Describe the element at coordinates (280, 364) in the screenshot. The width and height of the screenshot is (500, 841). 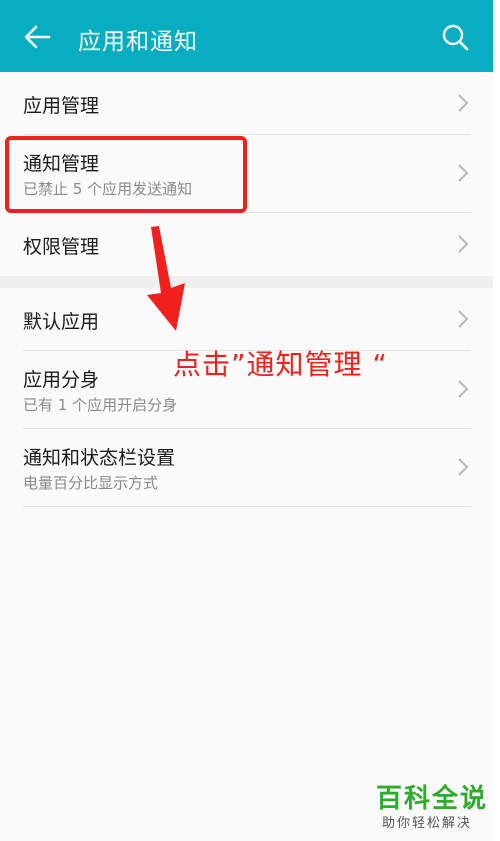
I see `annotation-text: 点击”通知管理 “` at that location.